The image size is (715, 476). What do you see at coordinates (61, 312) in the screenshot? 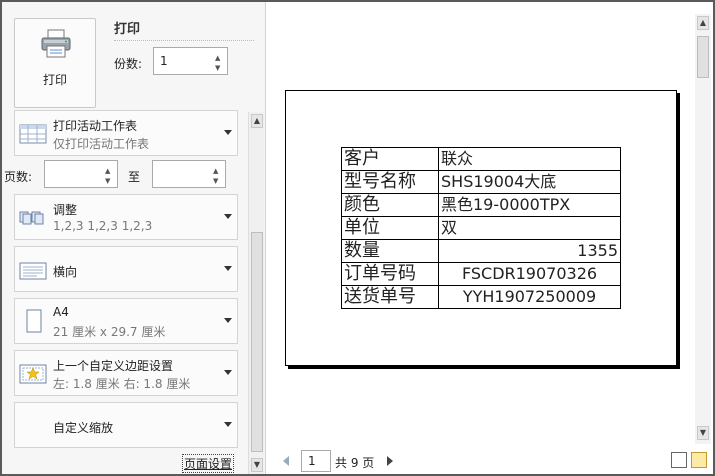
I see `paper-size-title: A4` at bounding box center [61, 312].